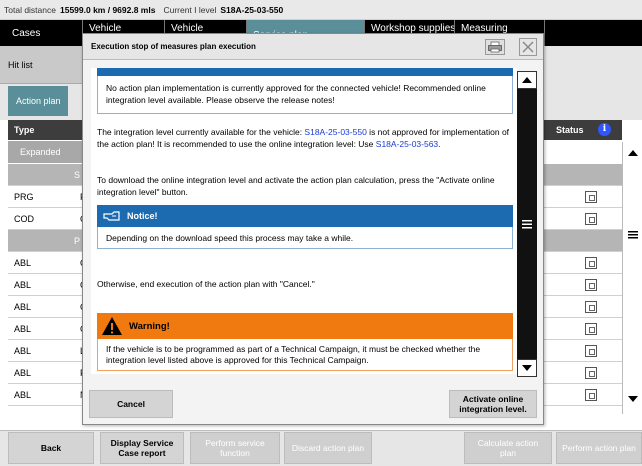 This screenshot has width=642, height=466. I want to click on back-button: Back, so click(51, 448).